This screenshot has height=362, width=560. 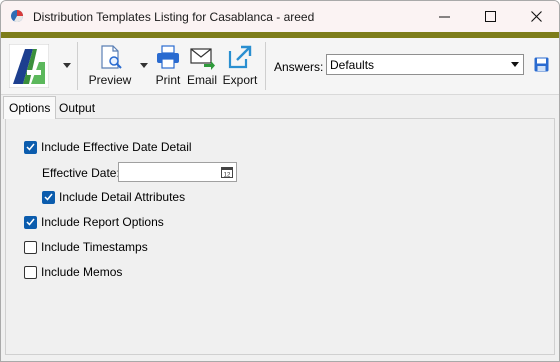 I want to click on include-detail-attributes-option: Include Detail Attributes, so click(x=113, y=197).